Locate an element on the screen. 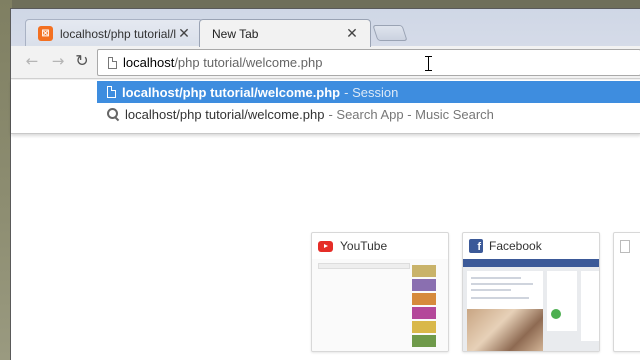 Image resolution: width=640 pixels, height=360 pixels. tile-title: Facebook is located at coordinates (515, 246).